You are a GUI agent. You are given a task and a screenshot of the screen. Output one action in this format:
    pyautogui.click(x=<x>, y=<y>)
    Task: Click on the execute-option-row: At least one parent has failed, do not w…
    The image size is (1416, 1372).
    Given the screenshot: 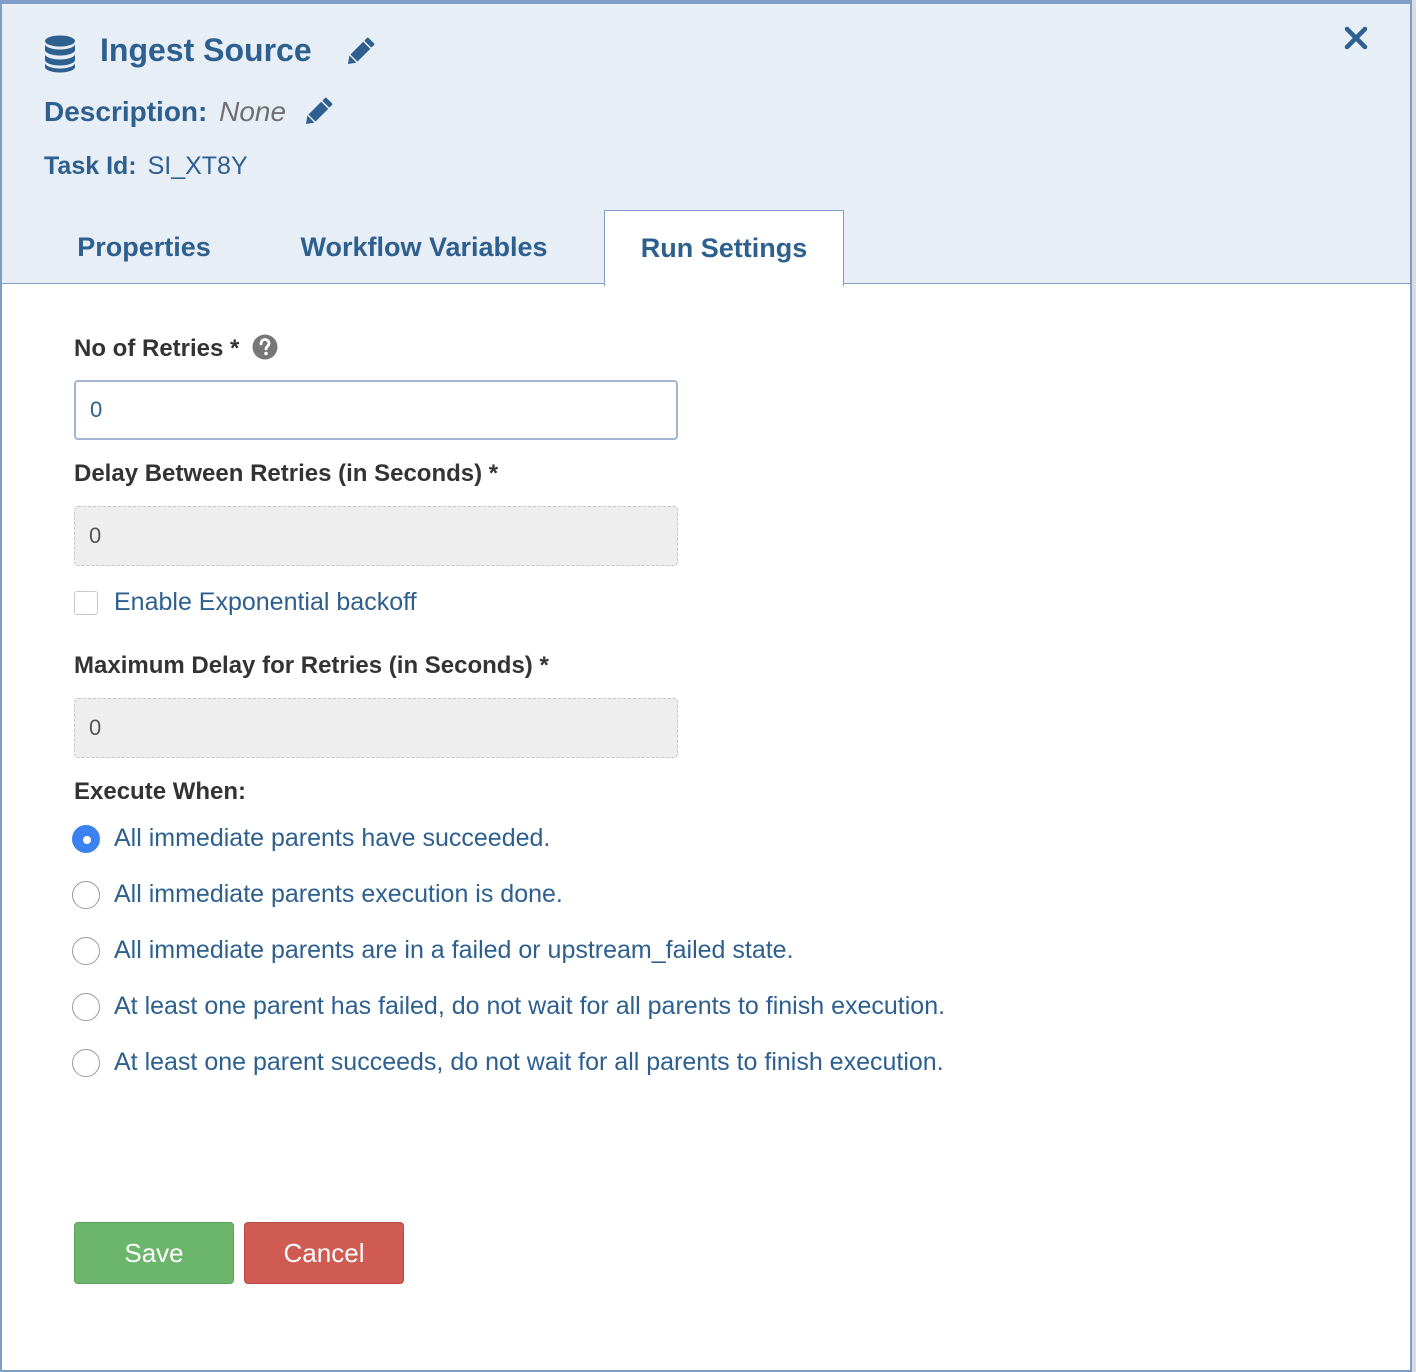 What is the action you would take?
    pyautogui.click(x=508, y=1006)
    